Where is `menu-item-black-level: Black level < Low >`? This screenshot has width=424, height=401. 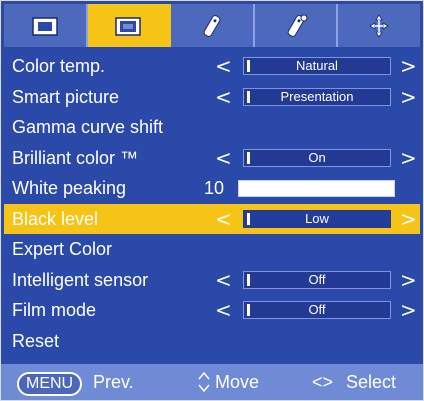
menu-item-black-level: Black level < Low > is located at coordinates (212, 219).